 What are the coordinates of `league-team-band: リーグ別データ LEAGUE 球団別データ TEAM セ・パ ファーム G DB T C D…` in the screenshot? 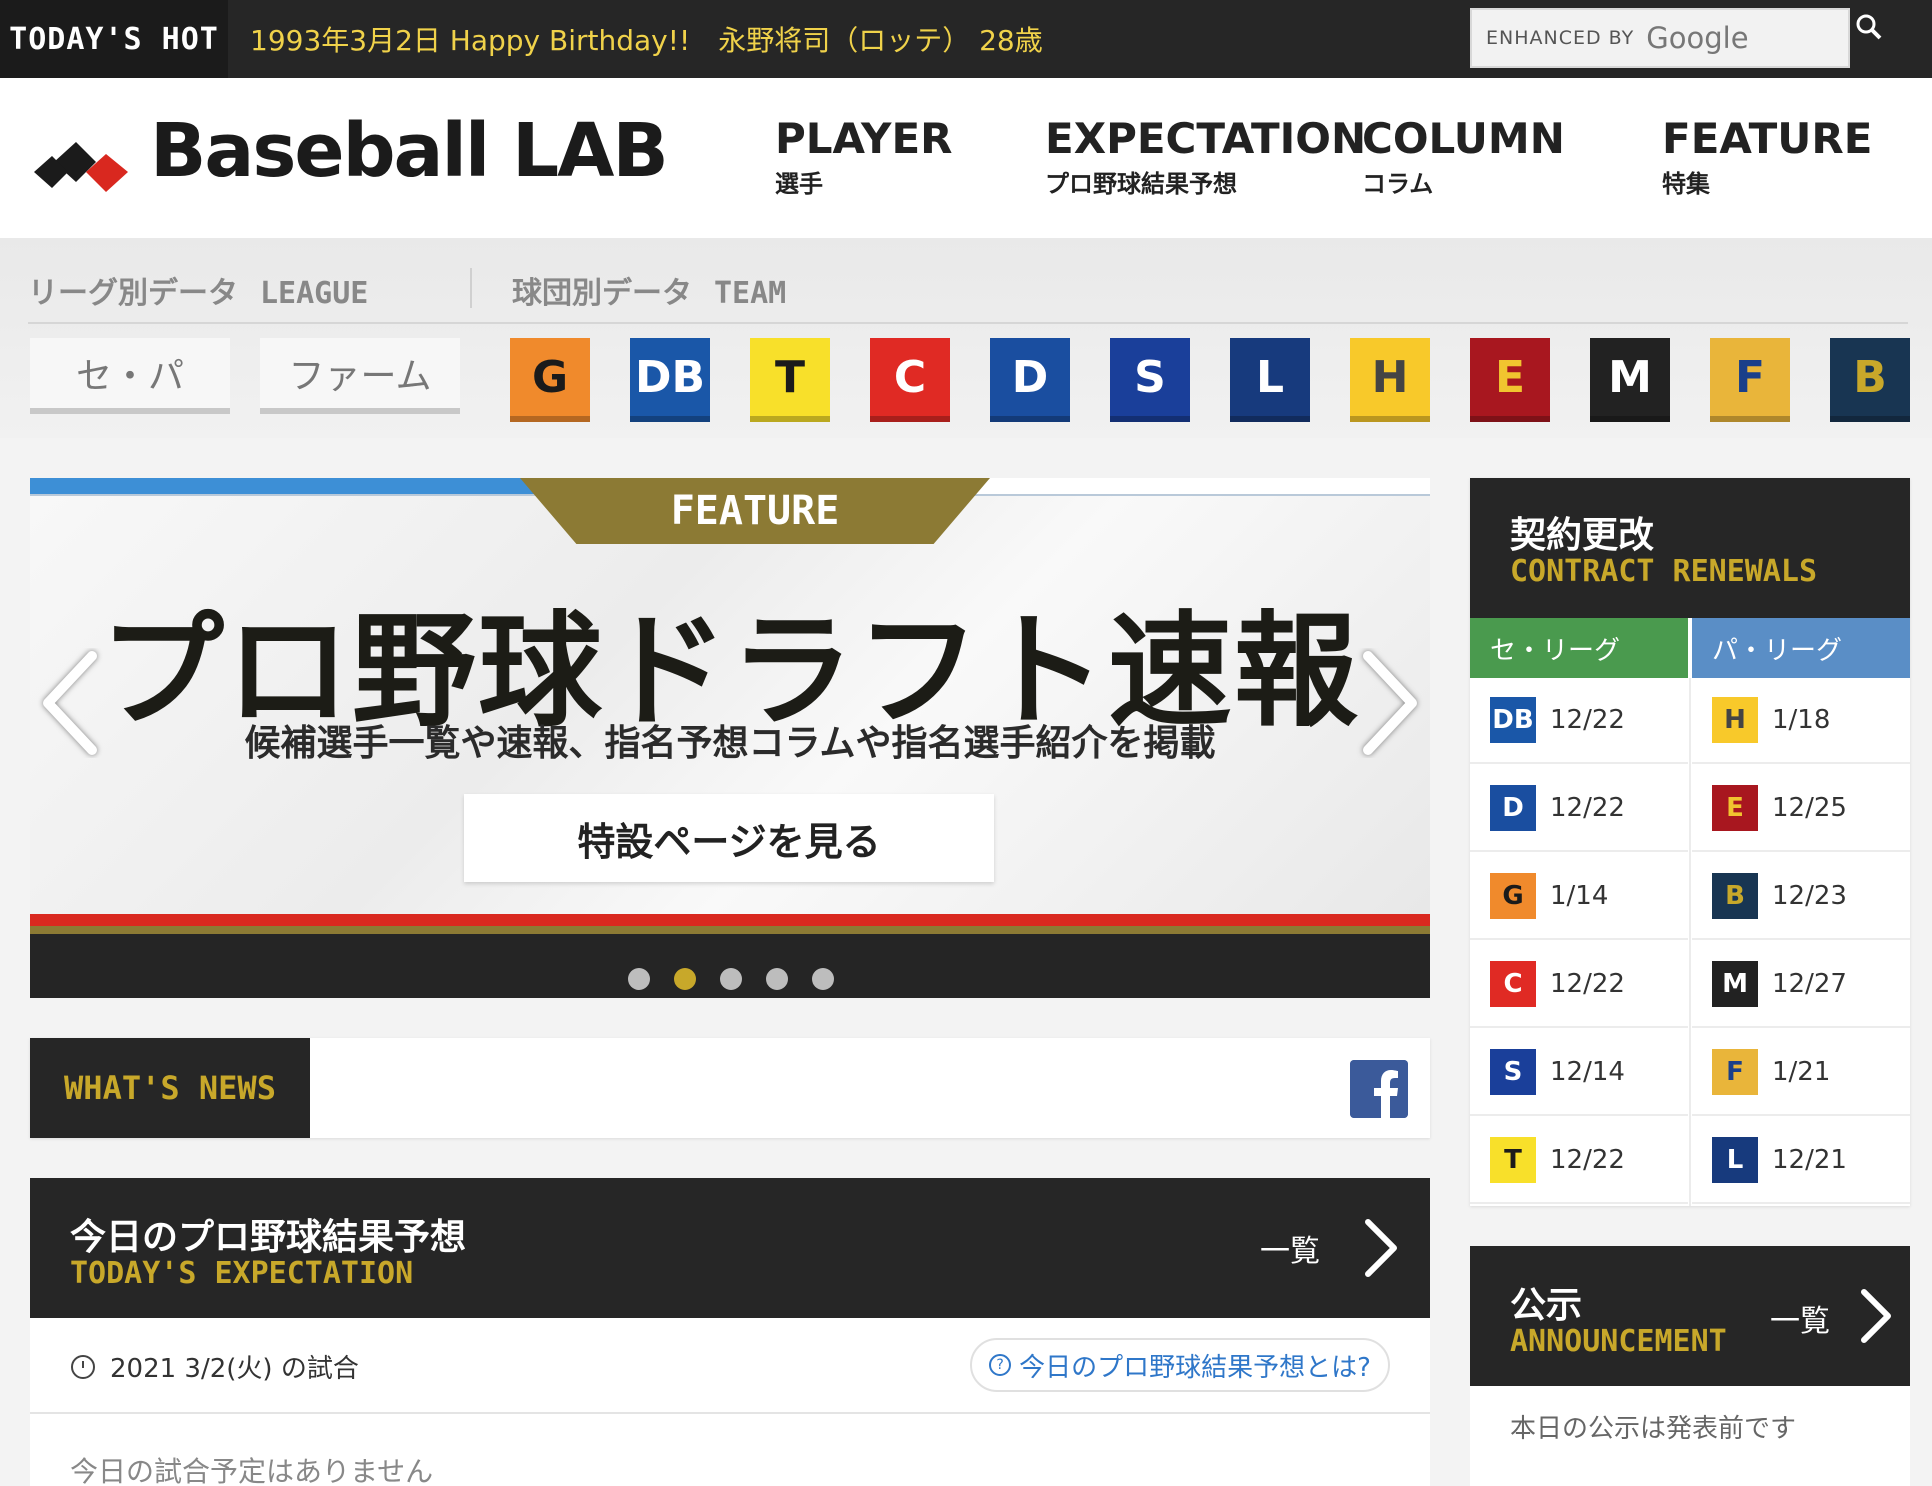 It's located at (966, 338).